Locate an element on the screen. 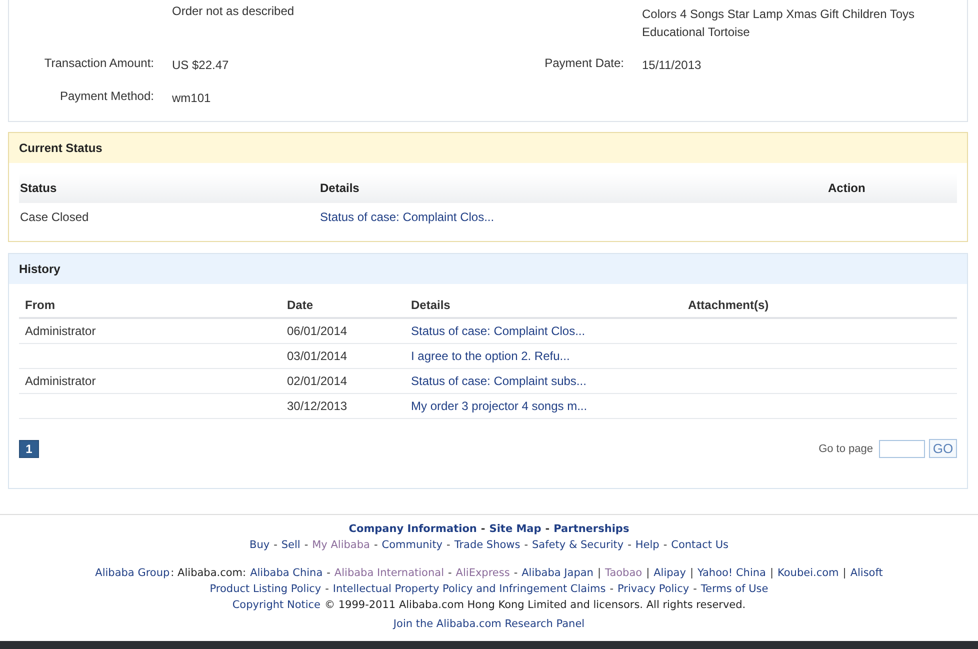  field-value: Colors 4 Songs Star Lamp Xmas Gift Children Toys is located at coordinates (778, 14).